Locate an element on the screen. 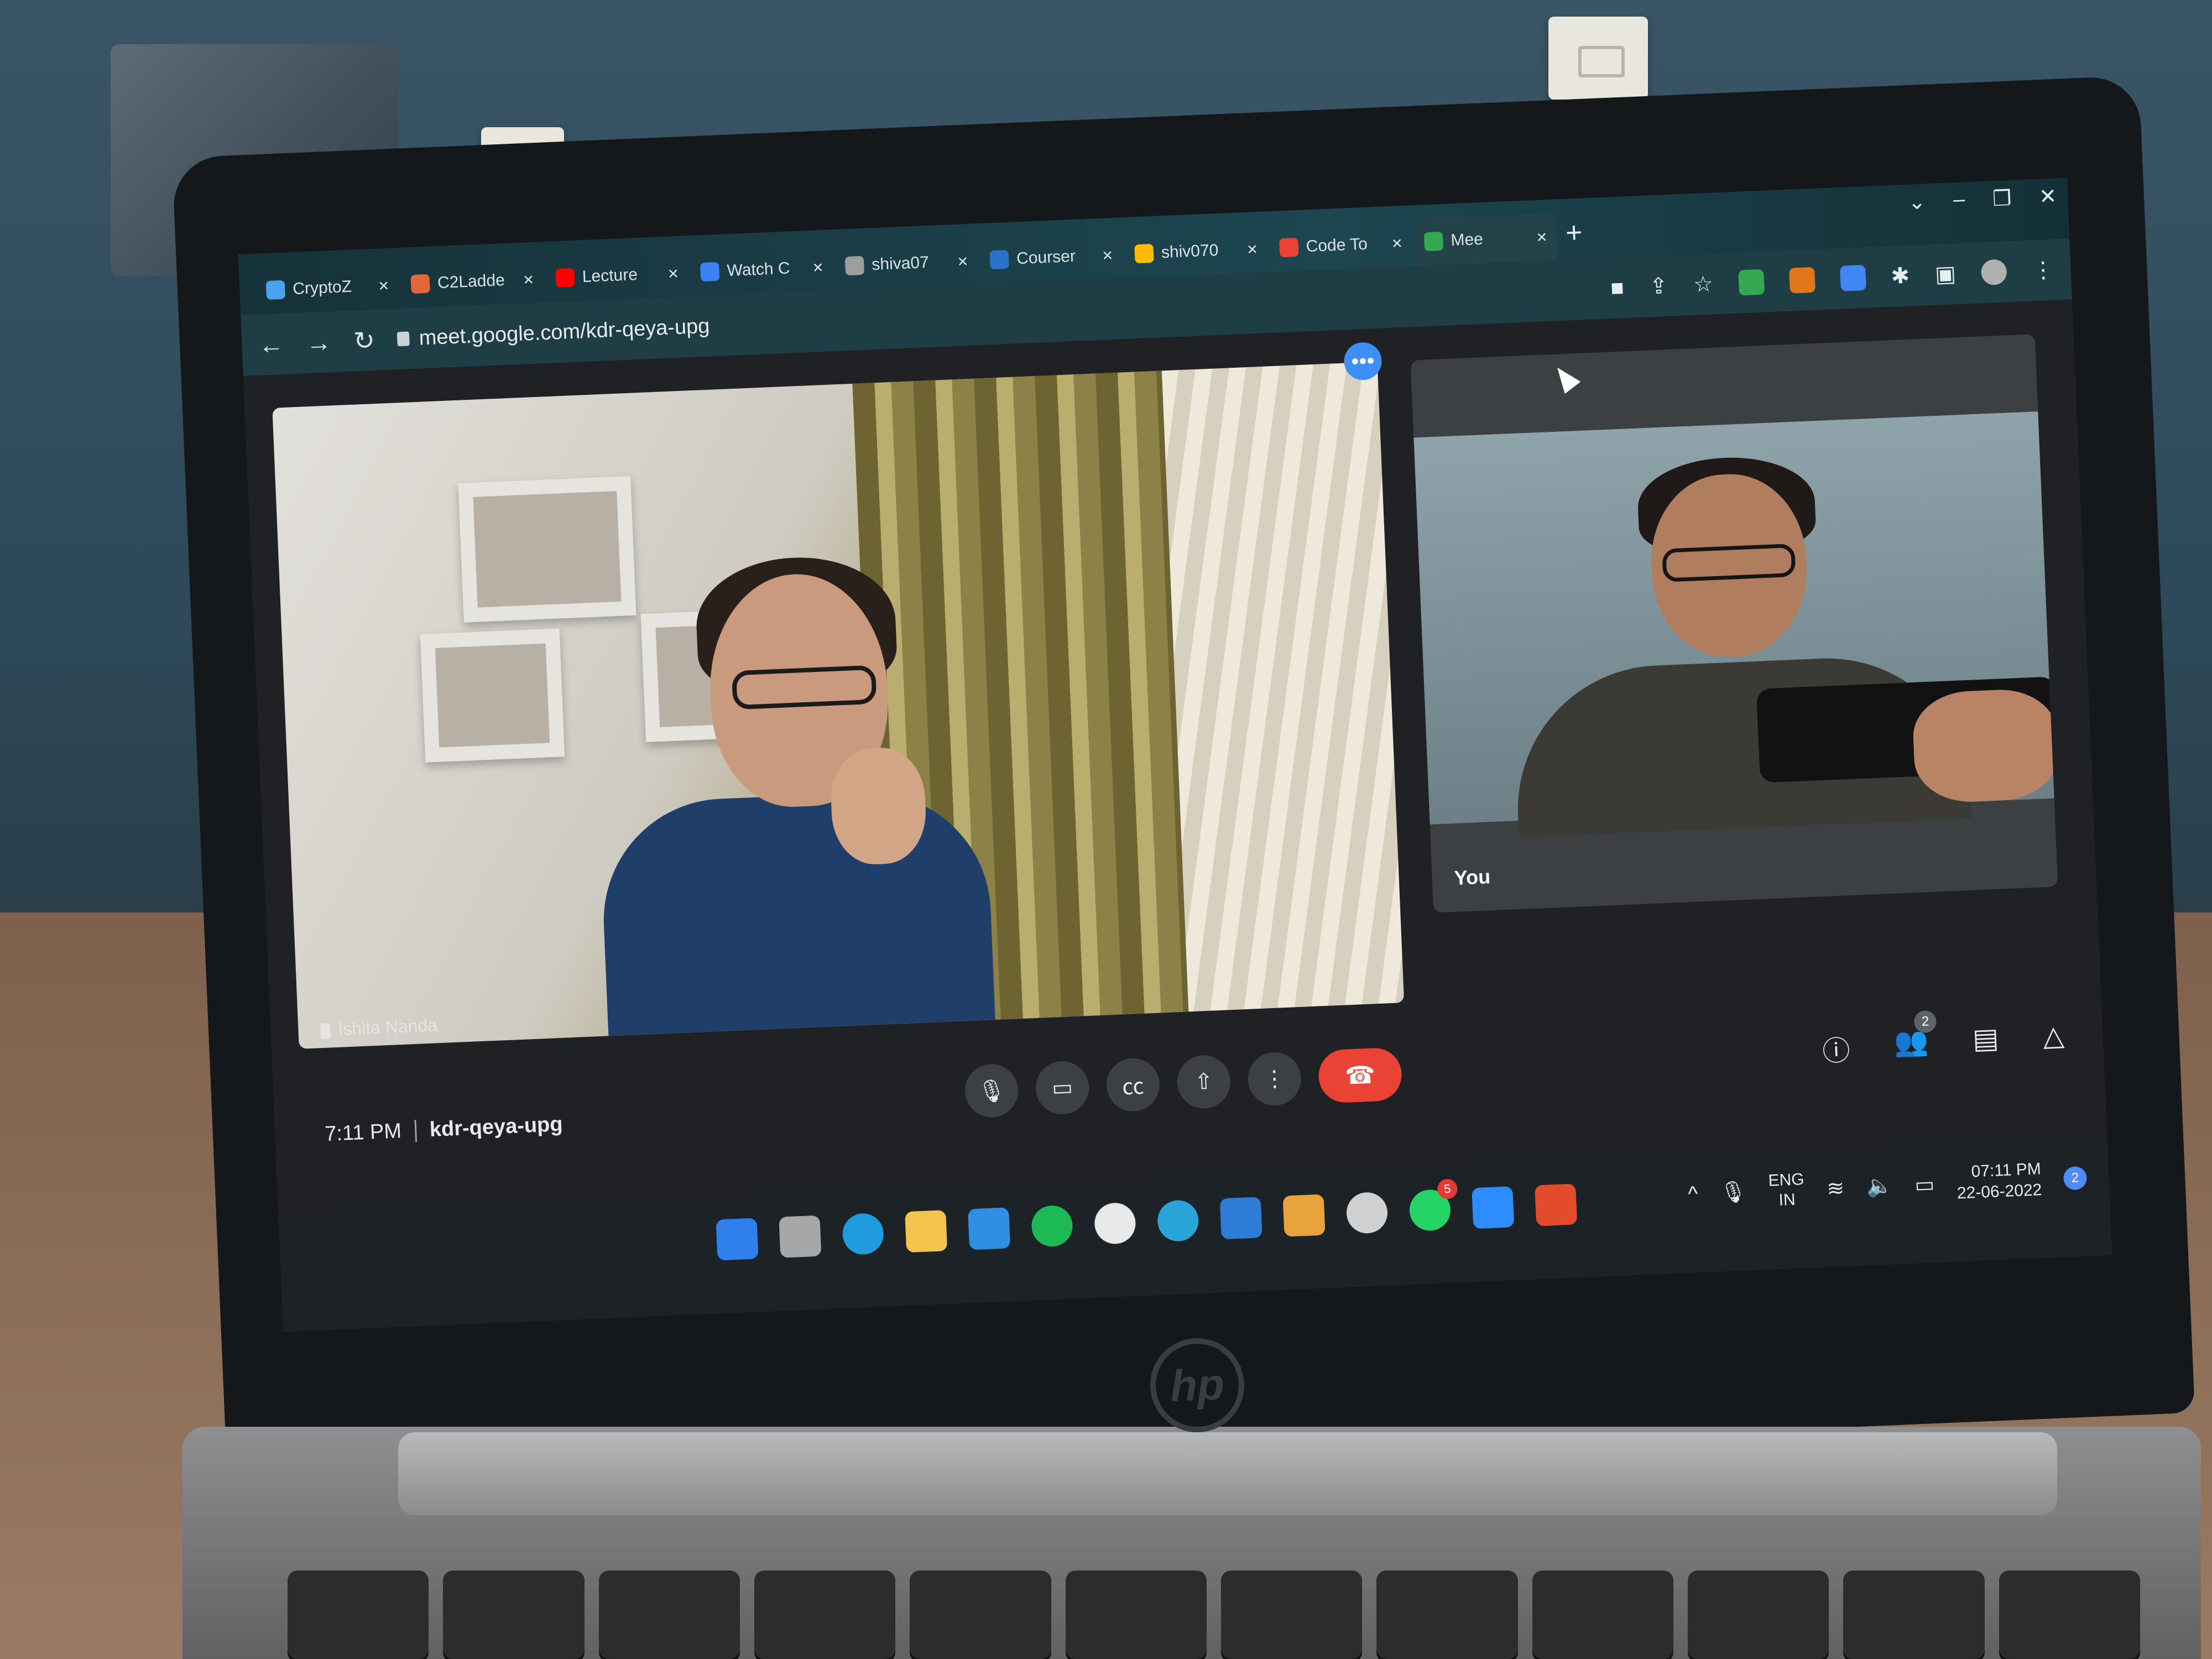 The image size is (2212, 1659). restore-icon: ❐ is located at coordinates (2002, 199).